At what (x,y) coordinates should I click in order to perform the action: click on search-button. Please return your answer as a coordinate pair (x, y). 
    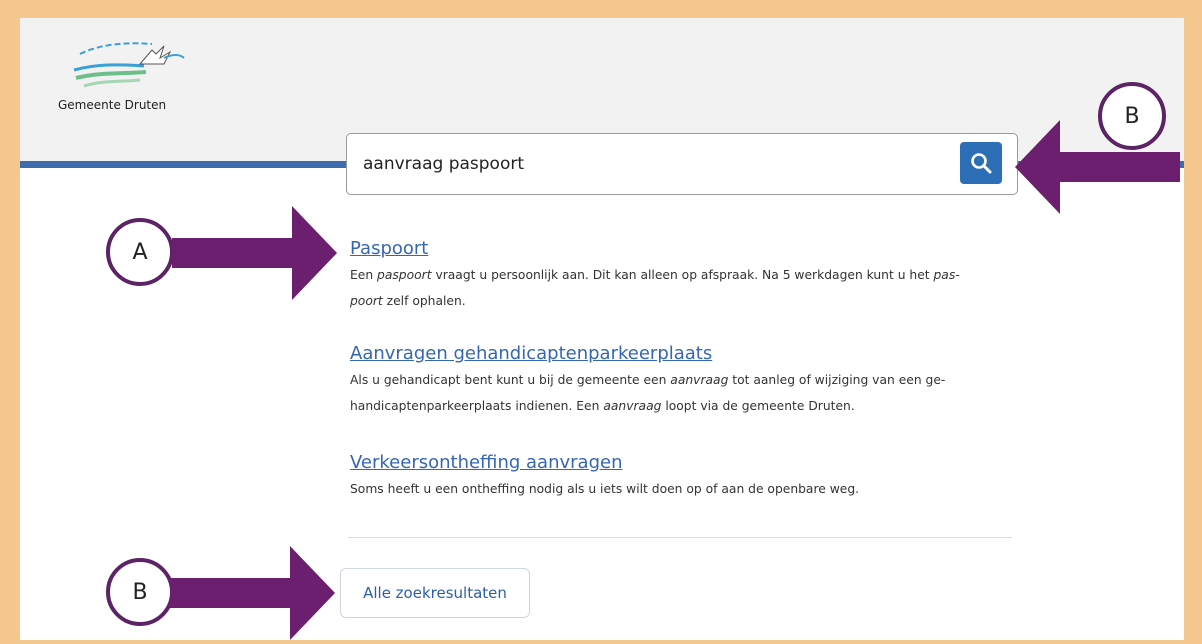
    Looking at the image, I should click on (981, 163).